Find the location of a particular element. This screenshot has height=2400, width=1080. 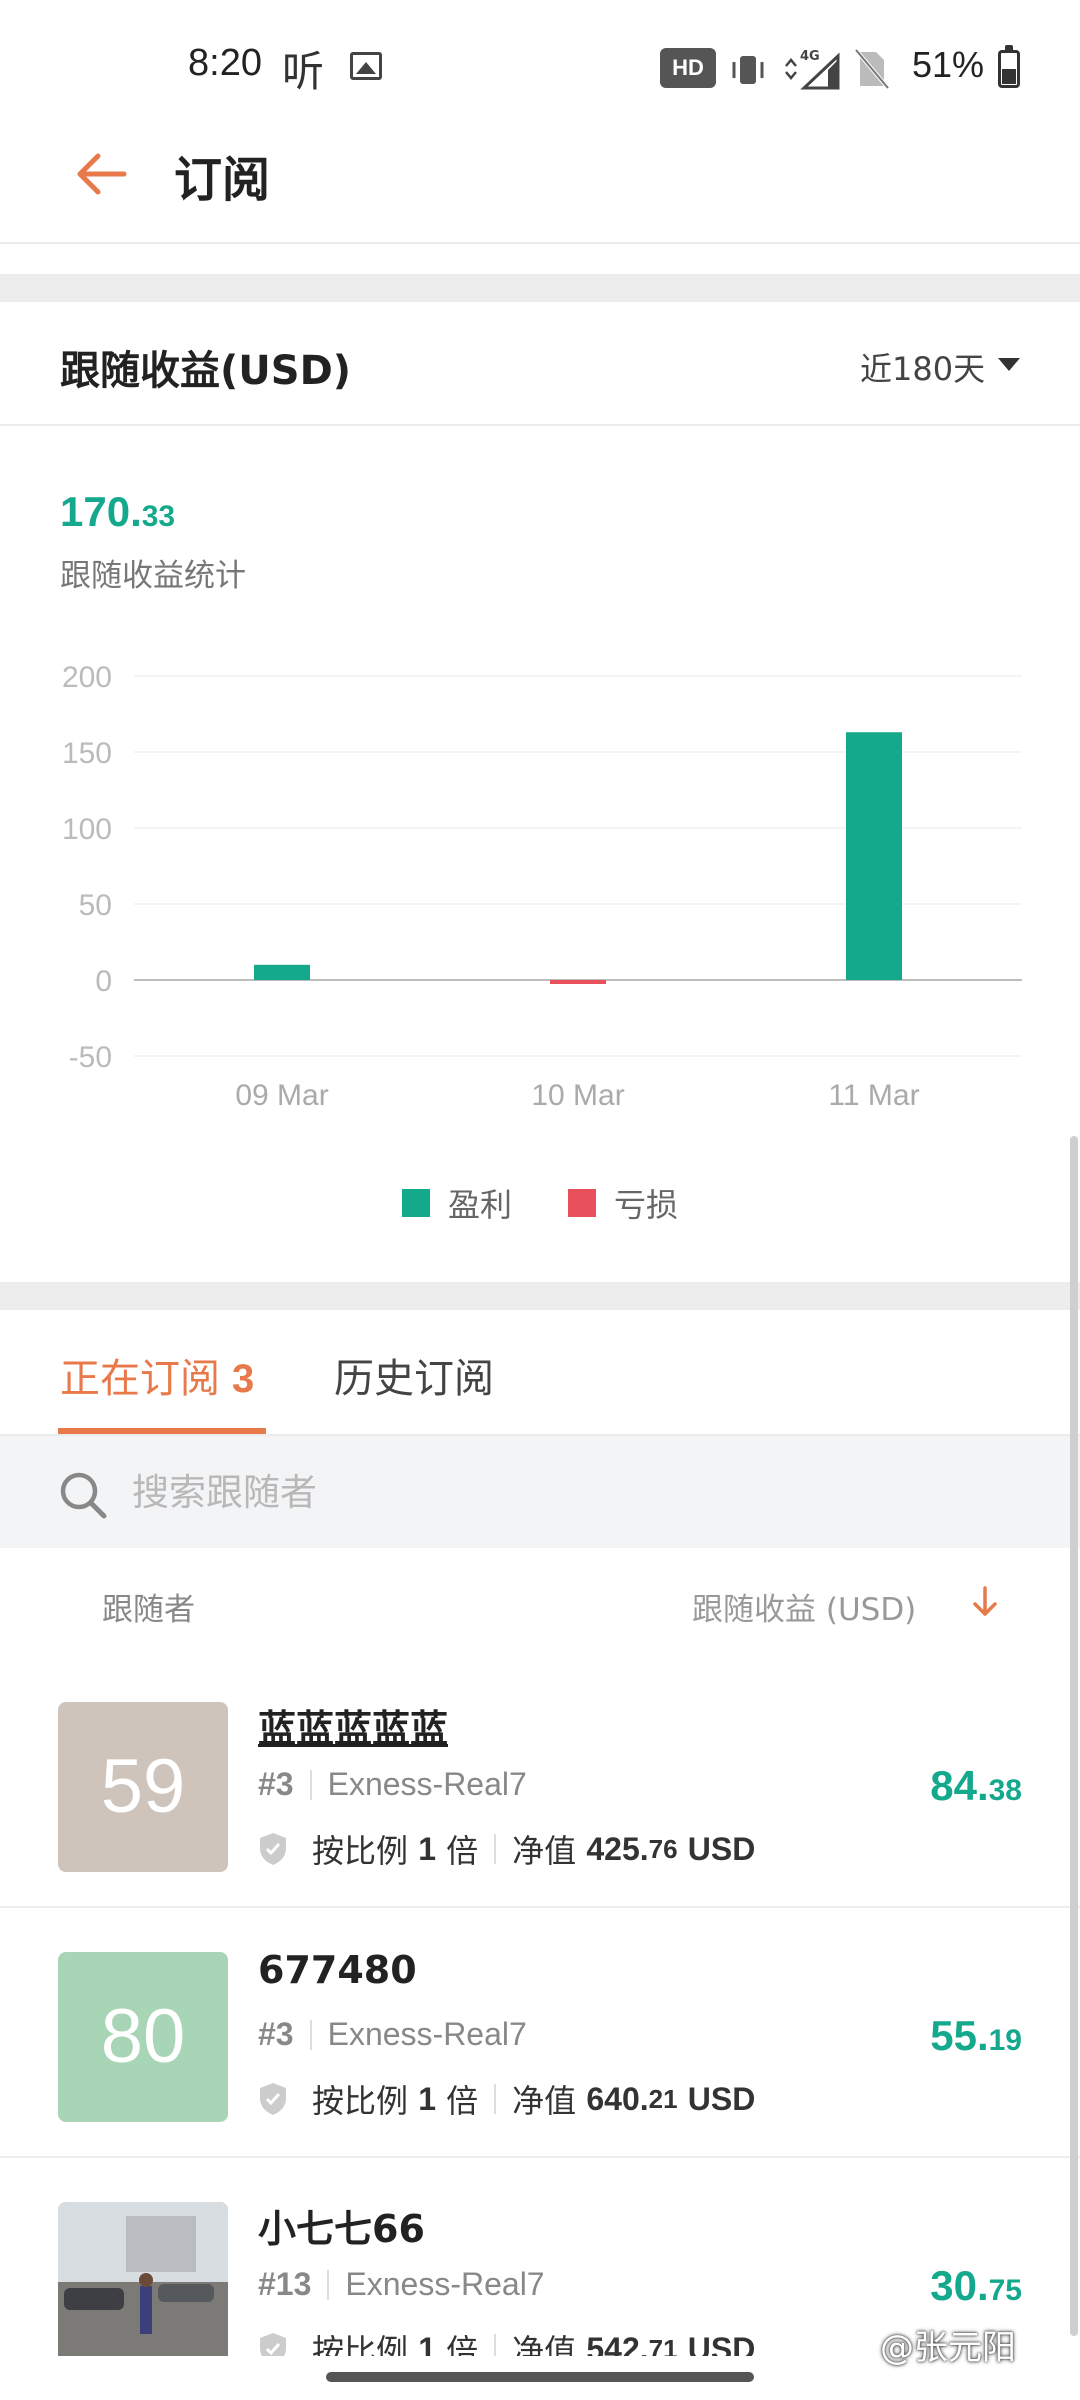

no-sim-icon is located at coordinates (872, 69).